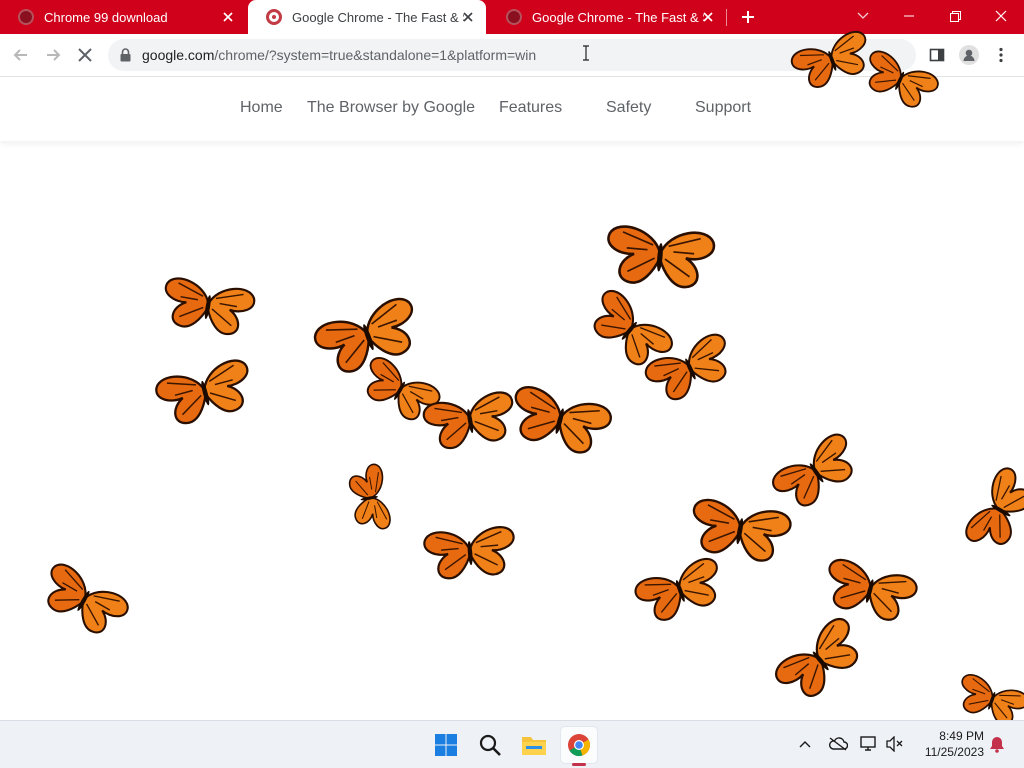  Describe the element at coordinates (579, 764) in the screenshot. I see `chrome-running-indicator` at that location.